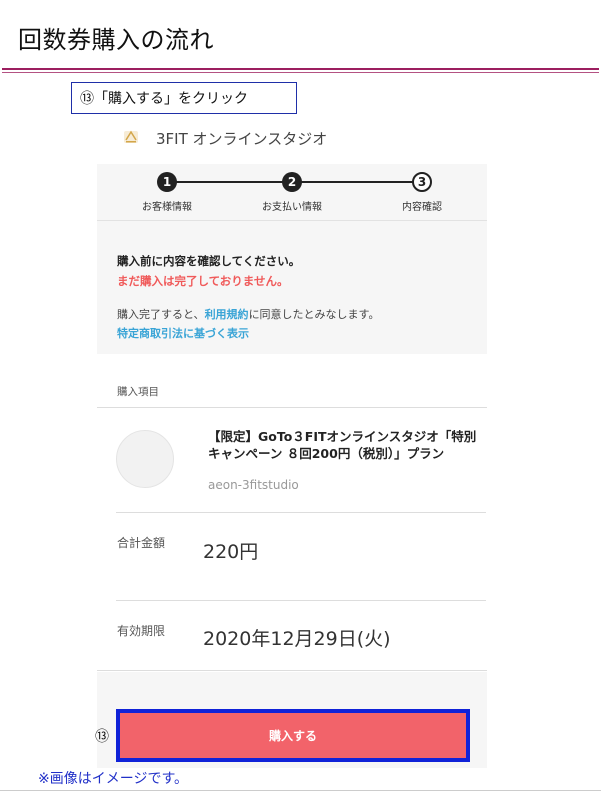 This screenshot has height=792, width=601. I want to click on step-marker: ⑬, so click(102, 737).